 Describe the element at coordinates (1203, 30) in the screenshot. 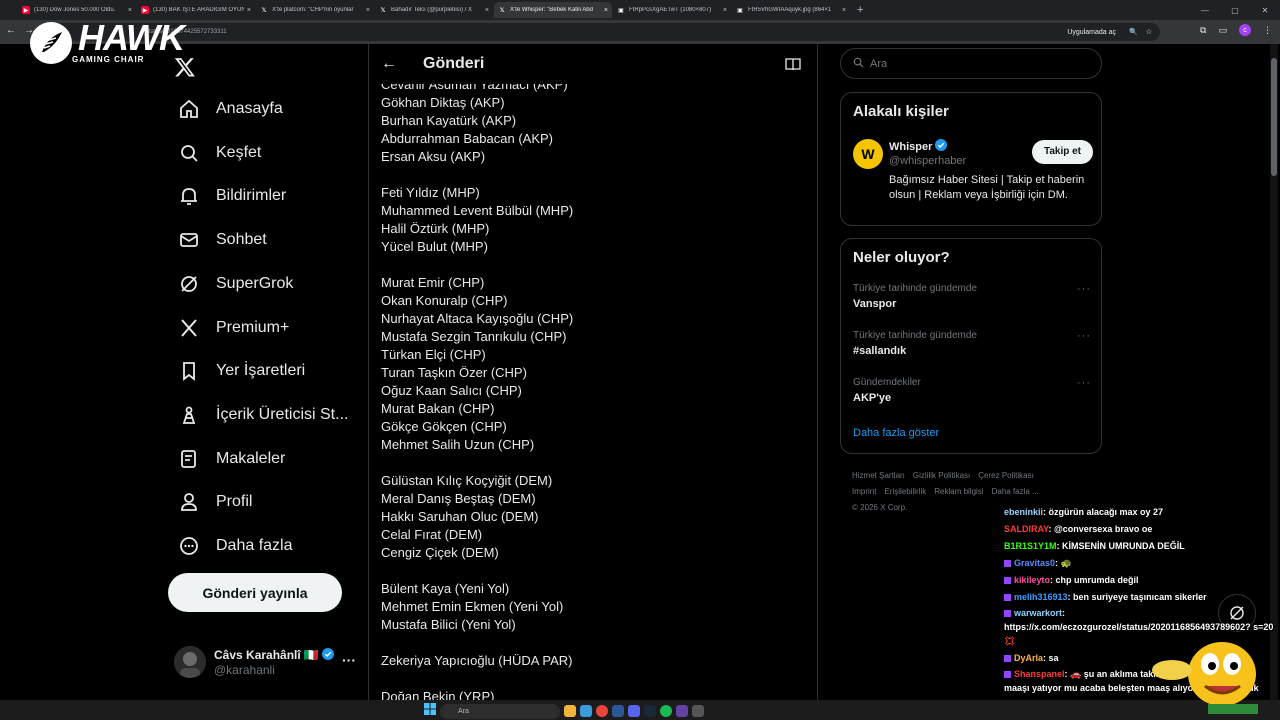

I see `extensions-icon: ⧉` at that location.